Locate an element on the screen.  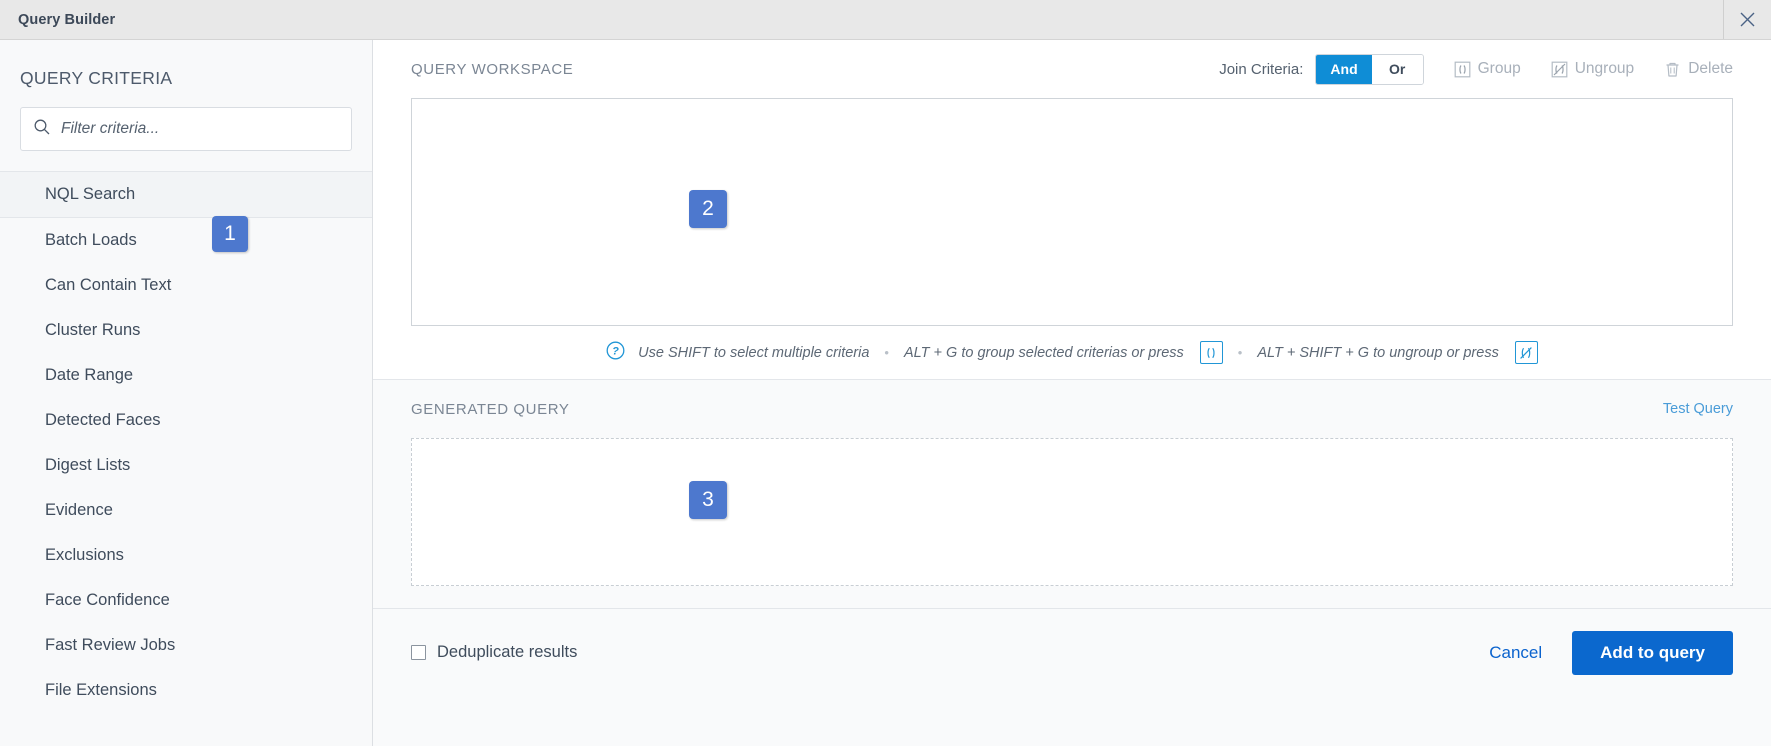
ungroup-button: Ungroup is located at coordinates (1592, 69).